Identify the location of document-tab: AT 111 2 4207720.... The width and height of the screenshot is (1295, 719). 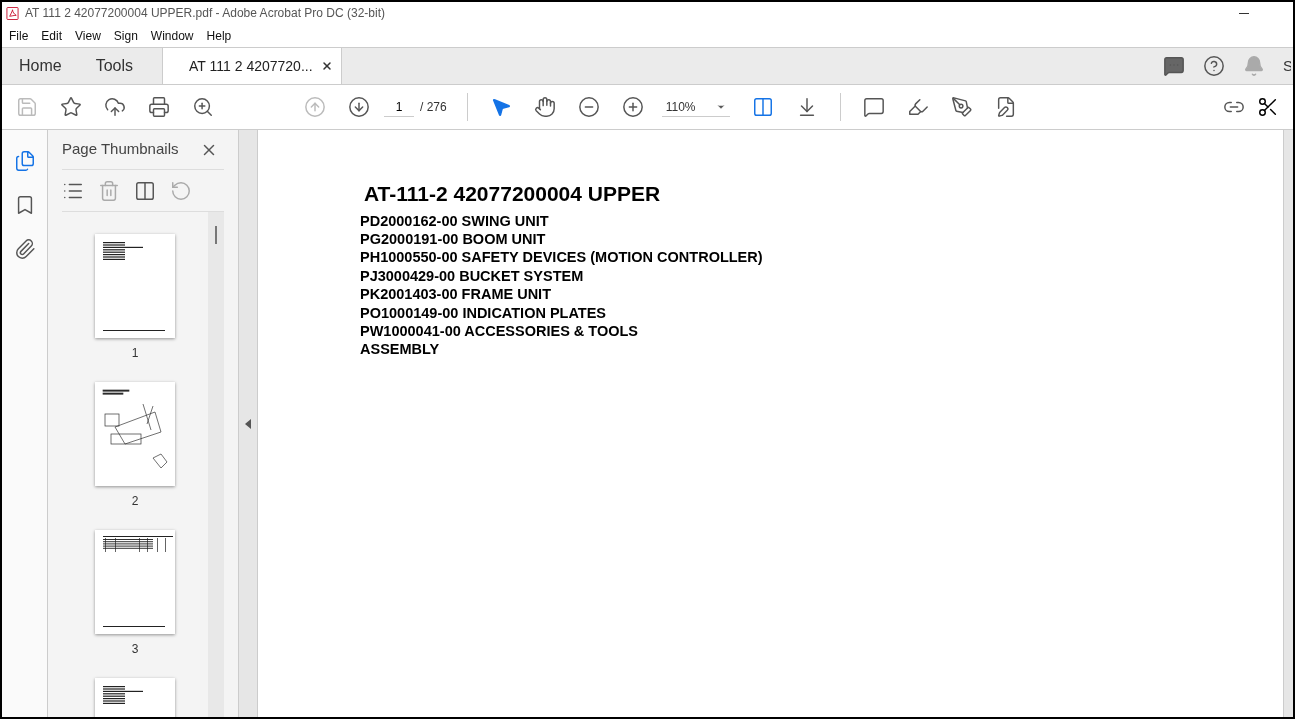
(252, 66).